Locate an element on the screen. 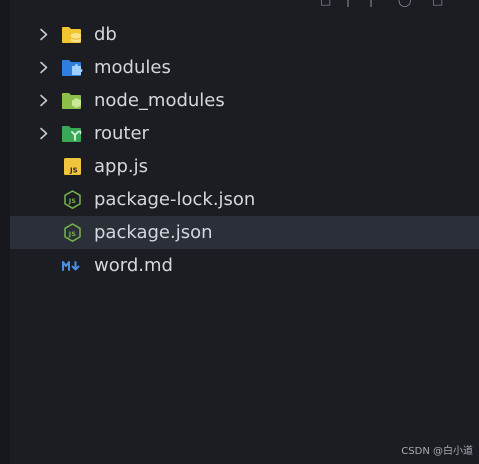  tree-item-modules: modules is located at coordinates (244, 67).